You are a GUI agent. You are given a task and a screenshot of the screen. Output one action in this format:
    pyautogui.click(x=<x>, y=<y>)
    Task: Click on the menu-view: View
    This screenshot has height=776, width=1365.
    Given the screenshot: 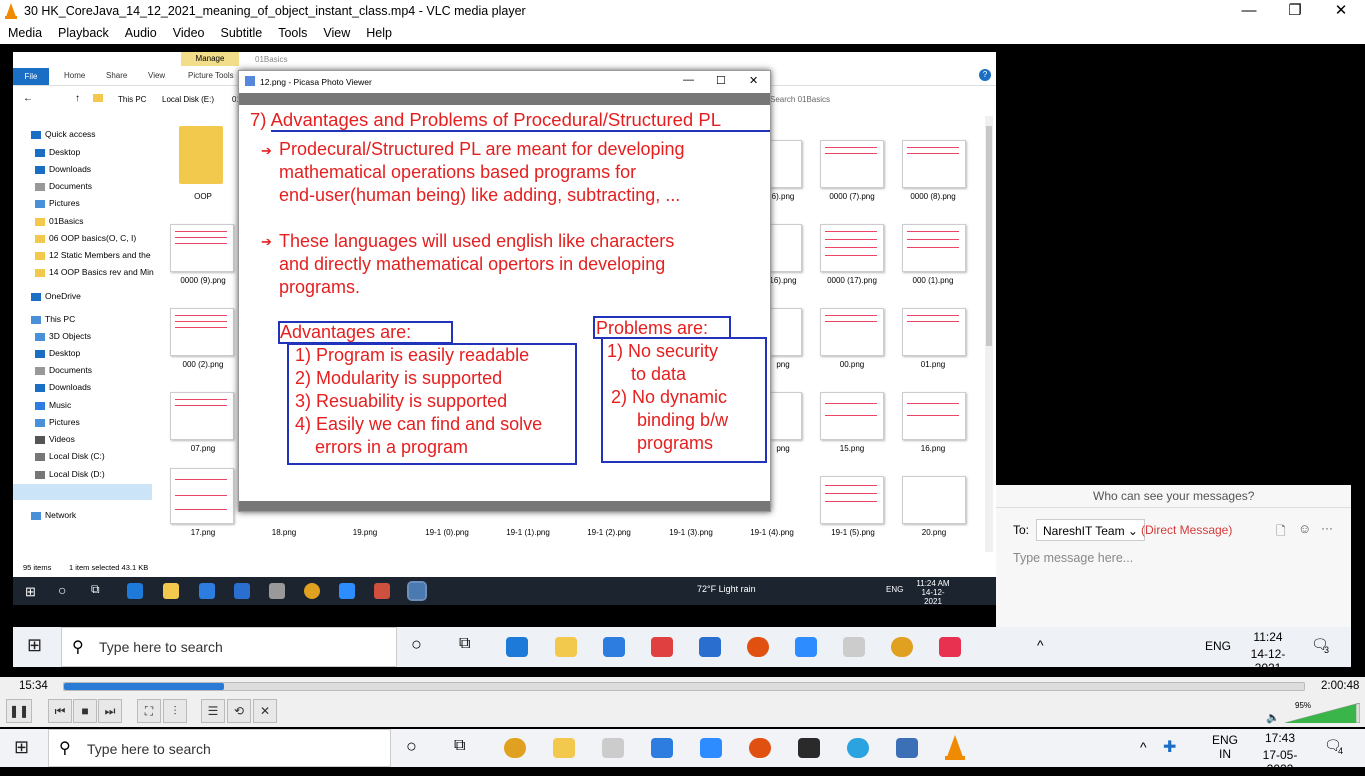 What is the action you would take?
    pyautogui.click(x=336, y=31)
    